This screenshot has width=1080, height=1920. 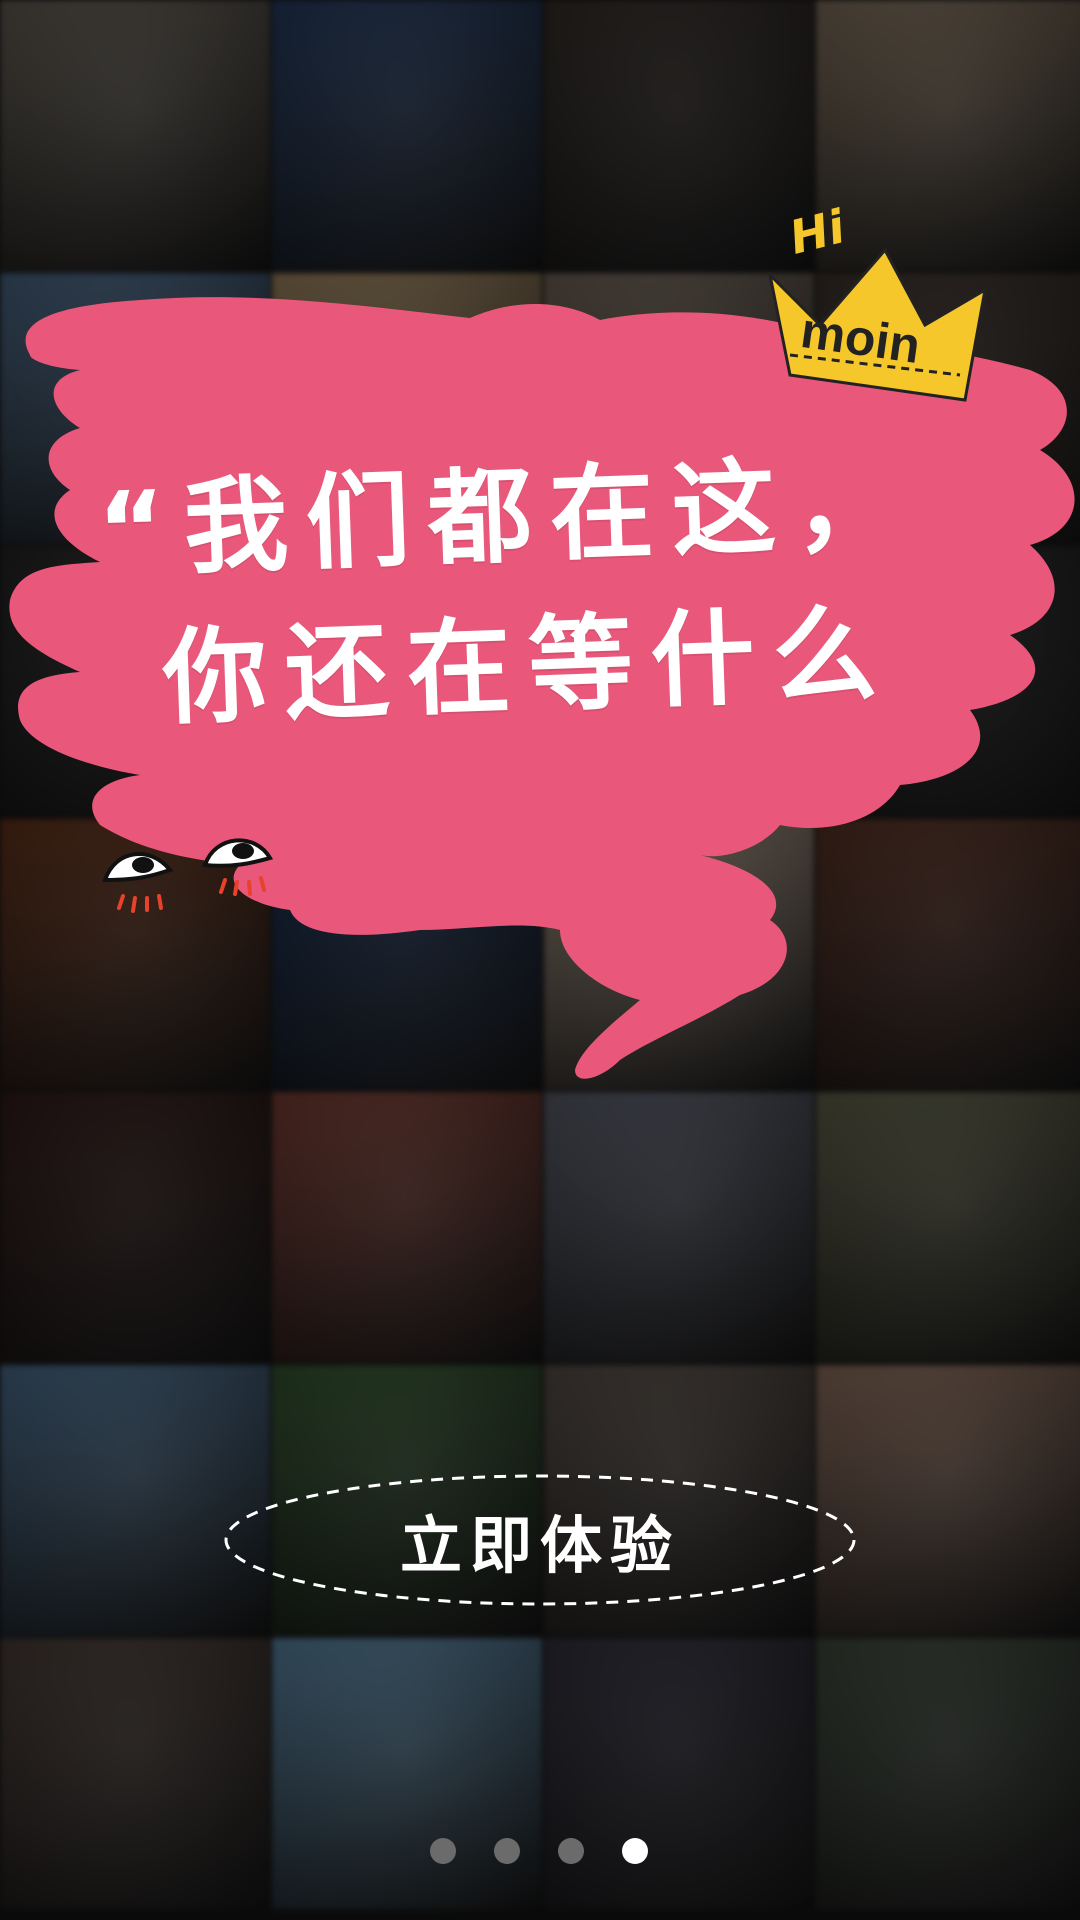 I want to click on page-indicator, so click(x=539, y=1851).